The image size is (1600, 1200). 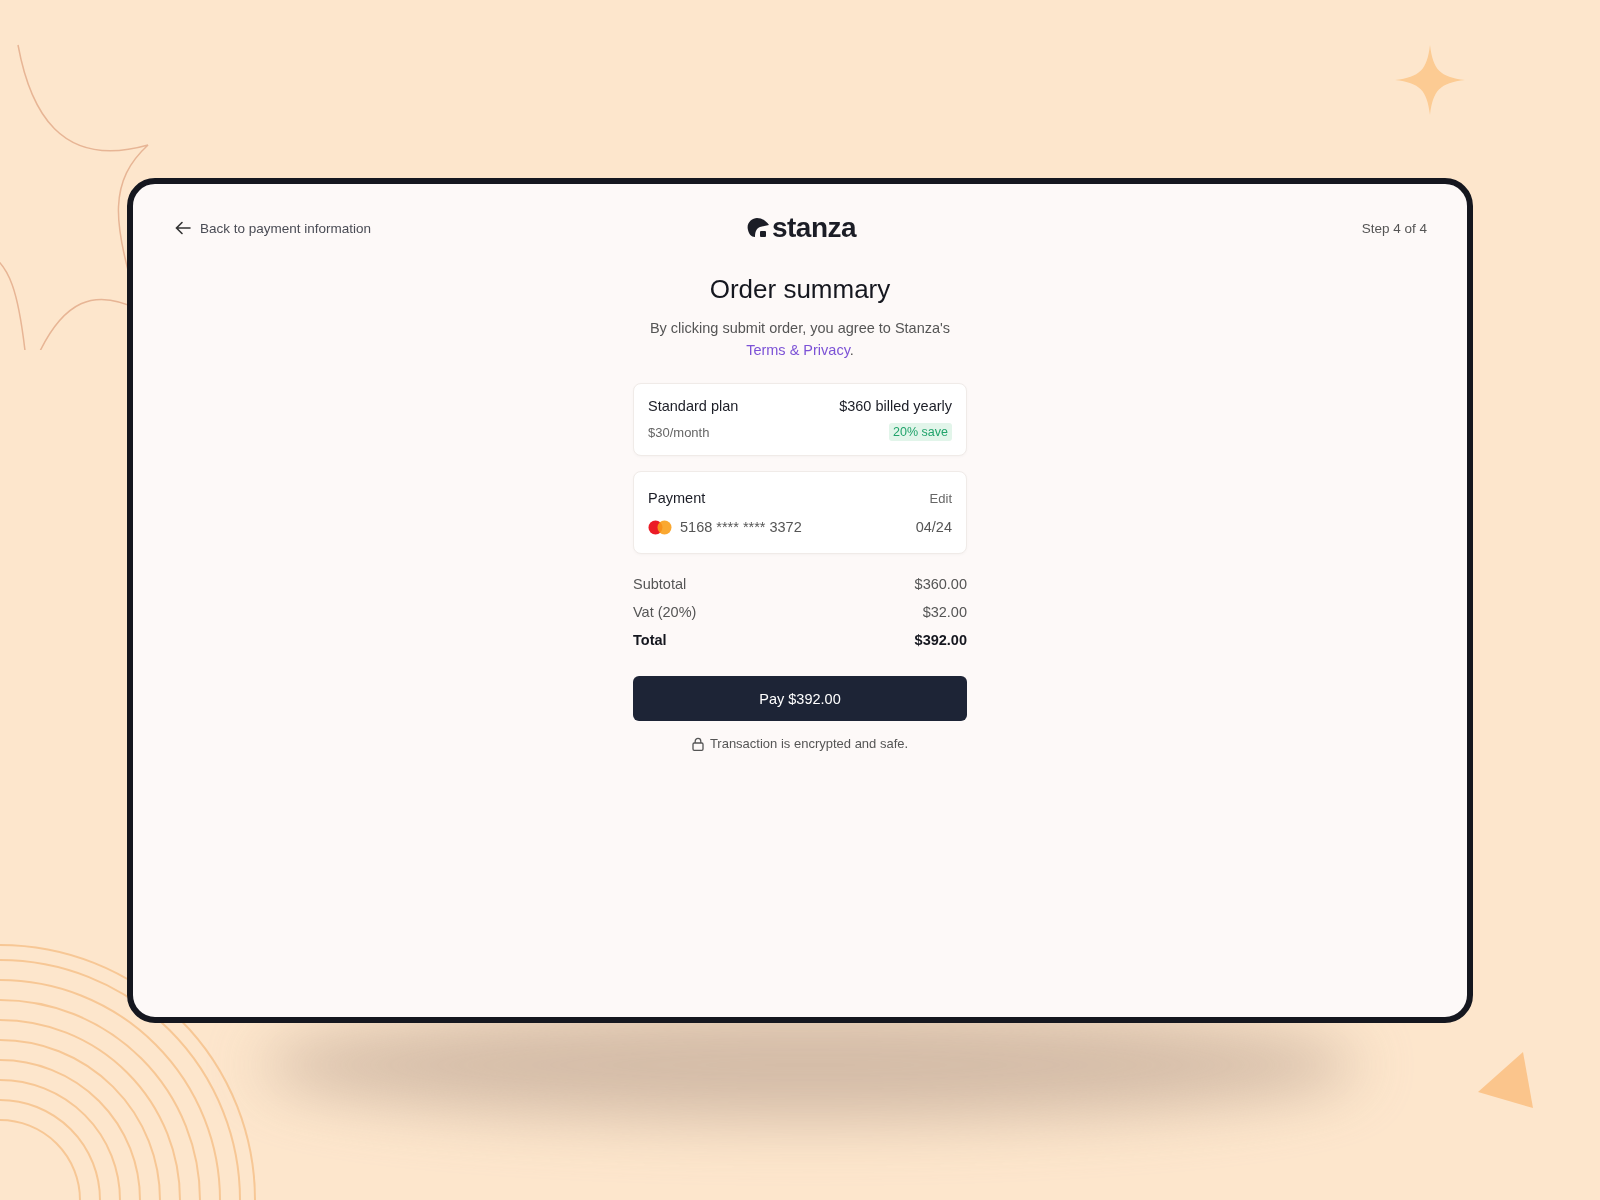 I want to click on edit-link: Edit, so click(x=940, y=498).